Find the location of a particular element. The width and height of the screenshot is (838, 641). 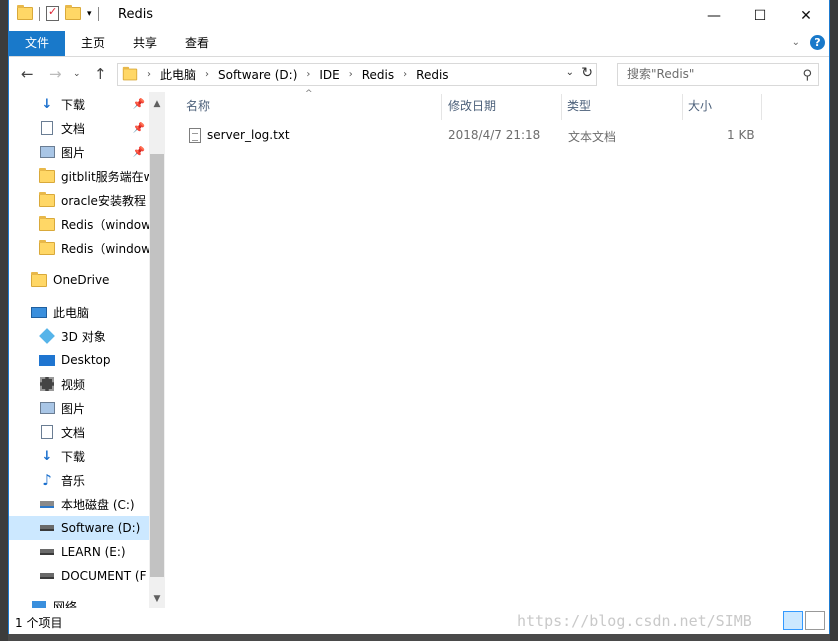

address-dropdown-icon: ⌄ is located at coordinates (570, 72).